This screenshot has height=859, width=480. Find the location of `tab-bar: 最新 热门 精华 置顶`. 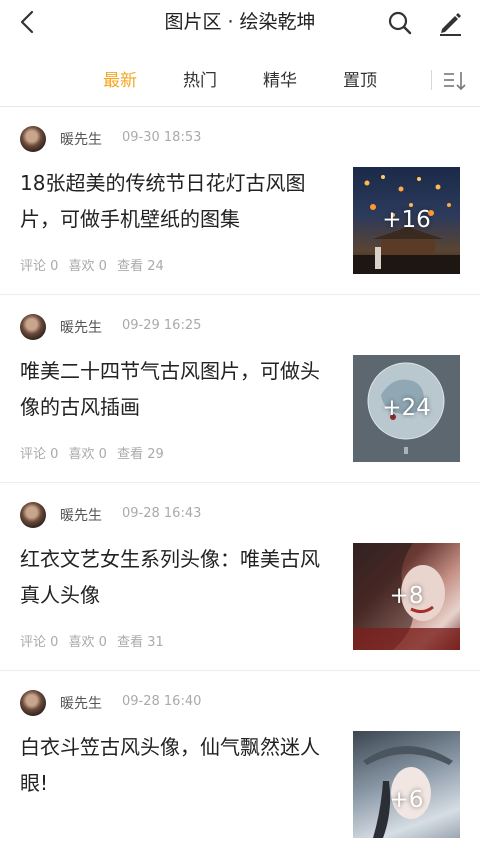

tab-bar: 最新 热门 精华 置顶 is located at coordinates (240, 81).